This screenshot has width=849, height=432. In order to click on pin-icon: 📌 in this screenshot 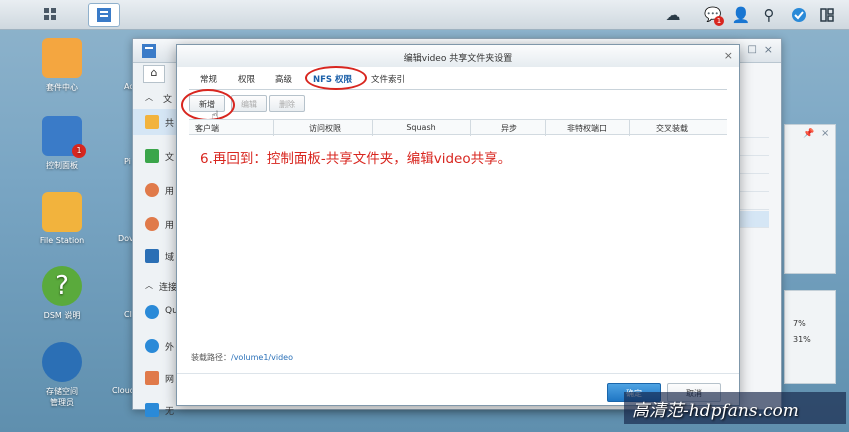, I will do `click(808, 134)`.